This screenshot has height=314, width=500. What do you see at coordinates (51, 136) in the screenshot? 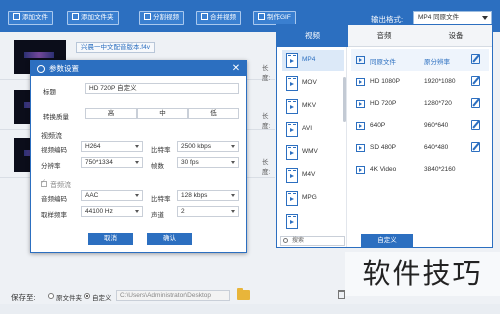
I see `video-stream-heading: 视频流` at bounding box center [51, 136].